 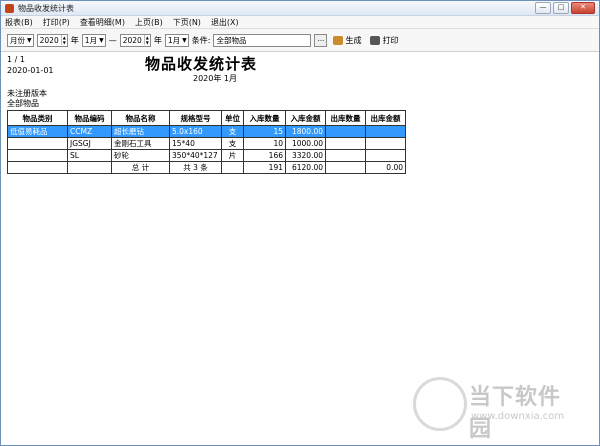 I want to click on printer-icon, so click(x=375, y=40).